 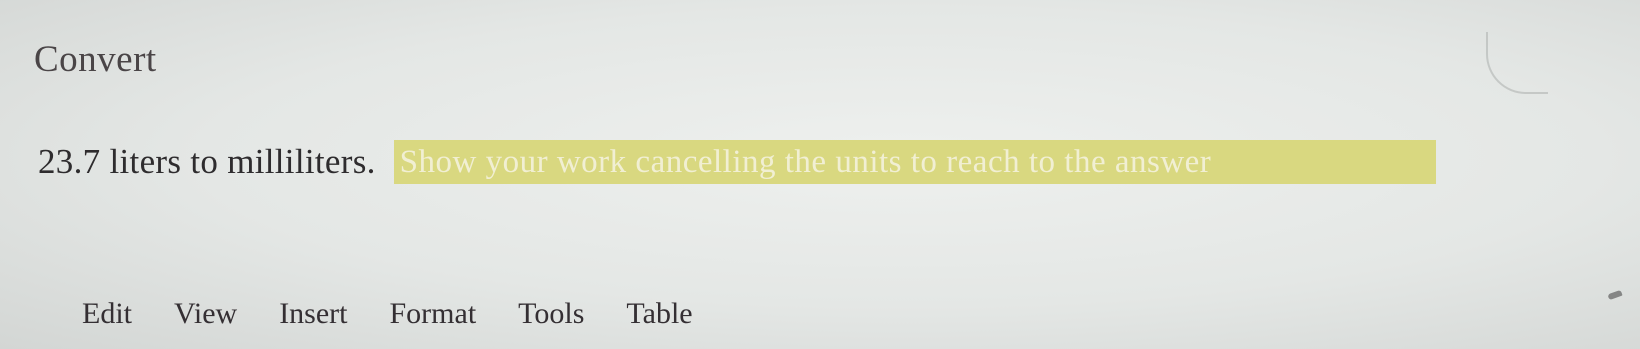 What do you see at coordinates (433, 314) in the screenshot?
I see `menu-format: Format` at bounding box center [433, 314].